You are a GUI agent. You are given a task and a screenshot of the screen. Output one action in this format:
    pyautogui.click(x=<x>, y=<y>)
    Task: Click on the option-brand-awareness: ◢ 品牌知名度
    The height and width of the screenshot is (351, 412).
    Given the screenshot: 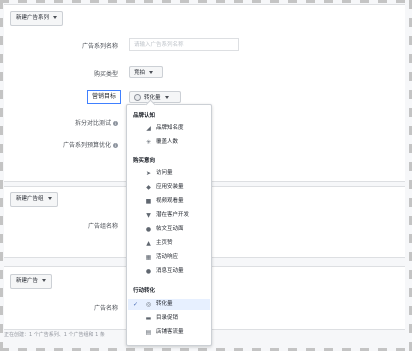 What is the action you would take?
    pyautogui.click(x=169, y=128)
    